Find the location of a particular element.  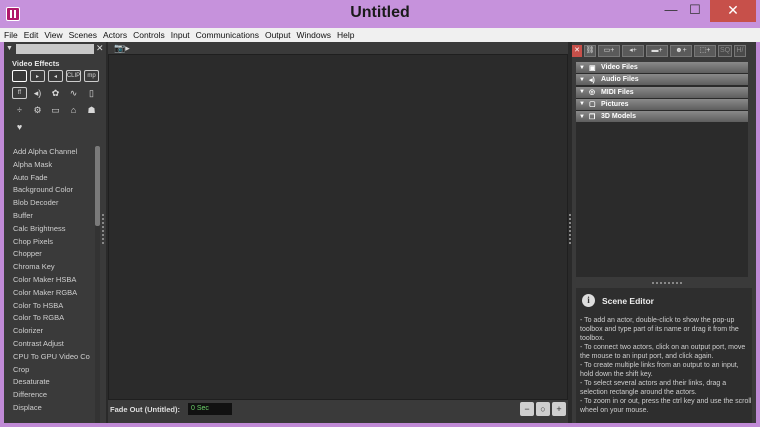

close-window-button: ✕ is located at coordinates (733, 11).